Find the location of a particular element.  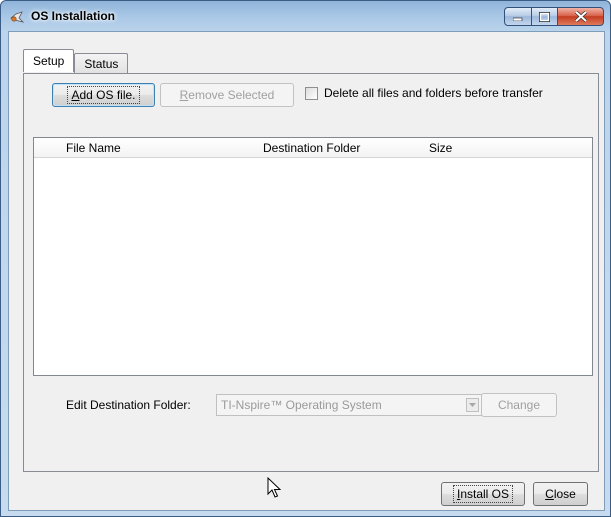

close-button: Close is located at coordinates (560, 494).